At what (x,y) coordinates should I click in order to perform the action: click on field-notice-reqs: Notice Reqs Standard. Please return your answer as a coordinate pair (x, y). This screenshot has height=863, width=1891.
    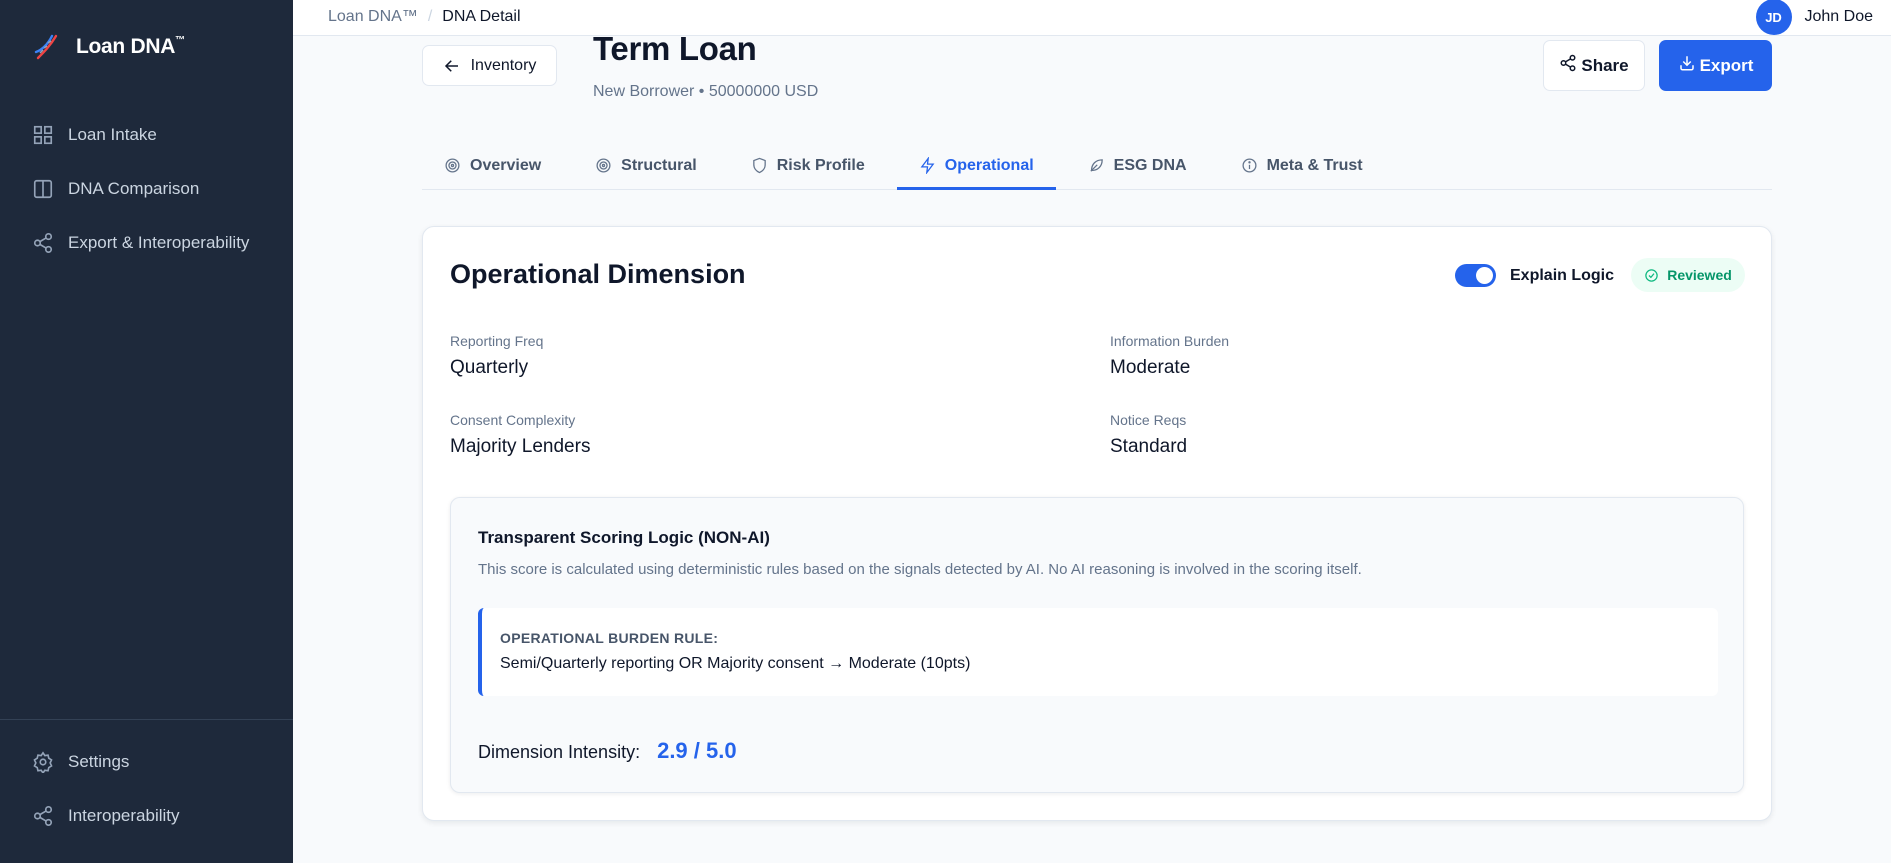
    Looking at the image, I should click on (1148, 435).